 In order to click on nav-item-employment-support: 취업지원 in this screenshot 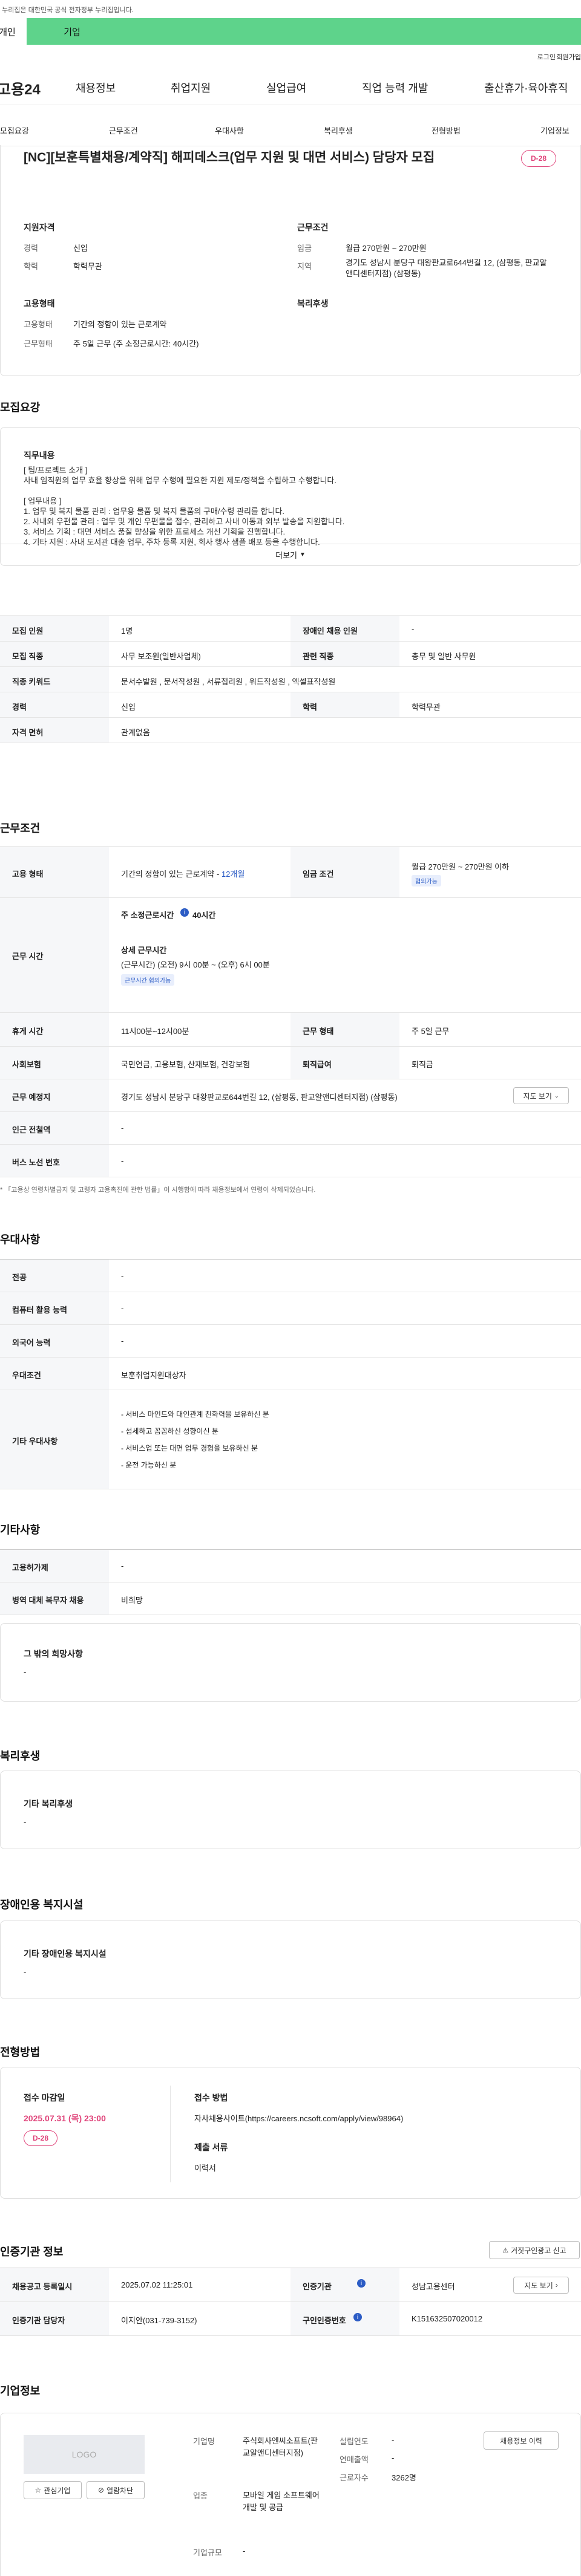, I will do `click(191, 88)`.